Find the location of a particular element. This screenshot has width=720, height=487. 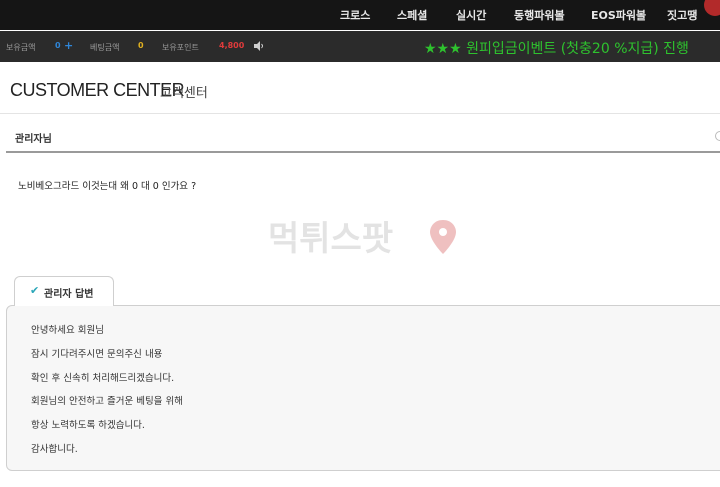

balance-value: 0 is located at coordinates (58, 45).